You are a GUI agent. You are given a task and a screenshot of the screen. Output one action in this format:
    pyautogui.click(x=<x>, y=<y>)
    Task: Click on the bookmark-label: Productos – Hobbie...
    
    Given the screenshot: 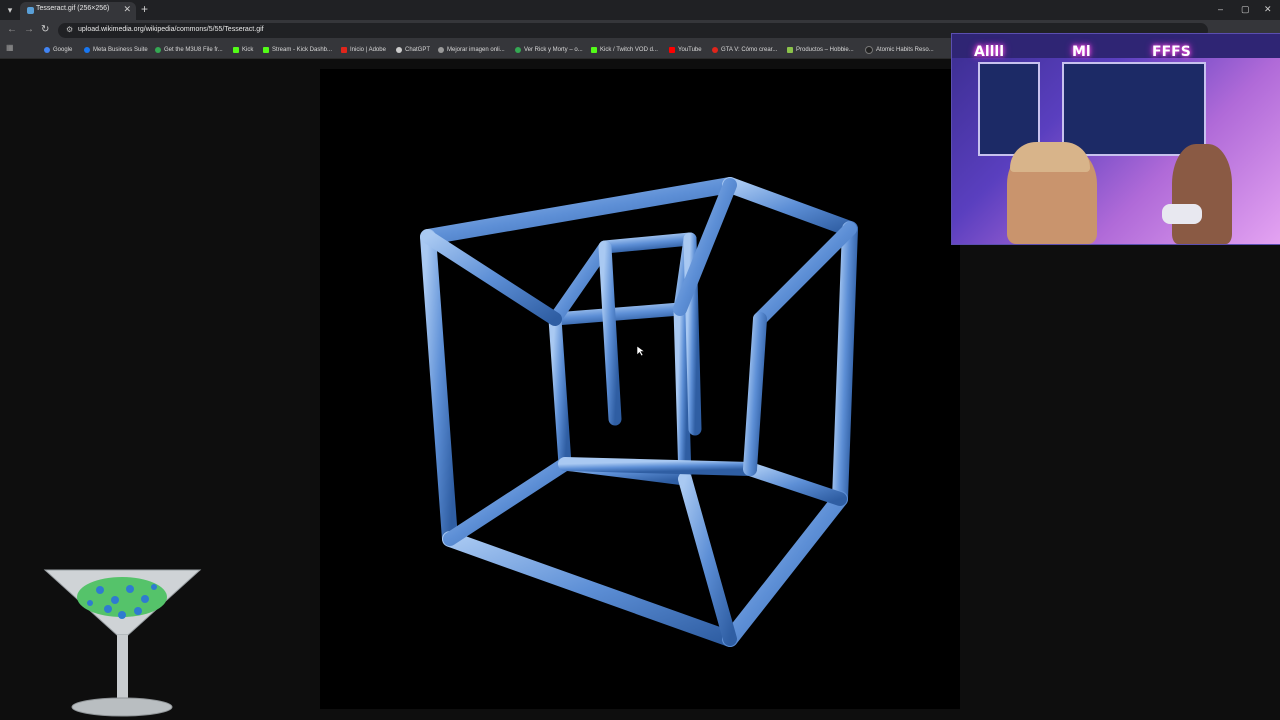 What is the action you would take?
    pyautogui.click(x=825, y=50)
    